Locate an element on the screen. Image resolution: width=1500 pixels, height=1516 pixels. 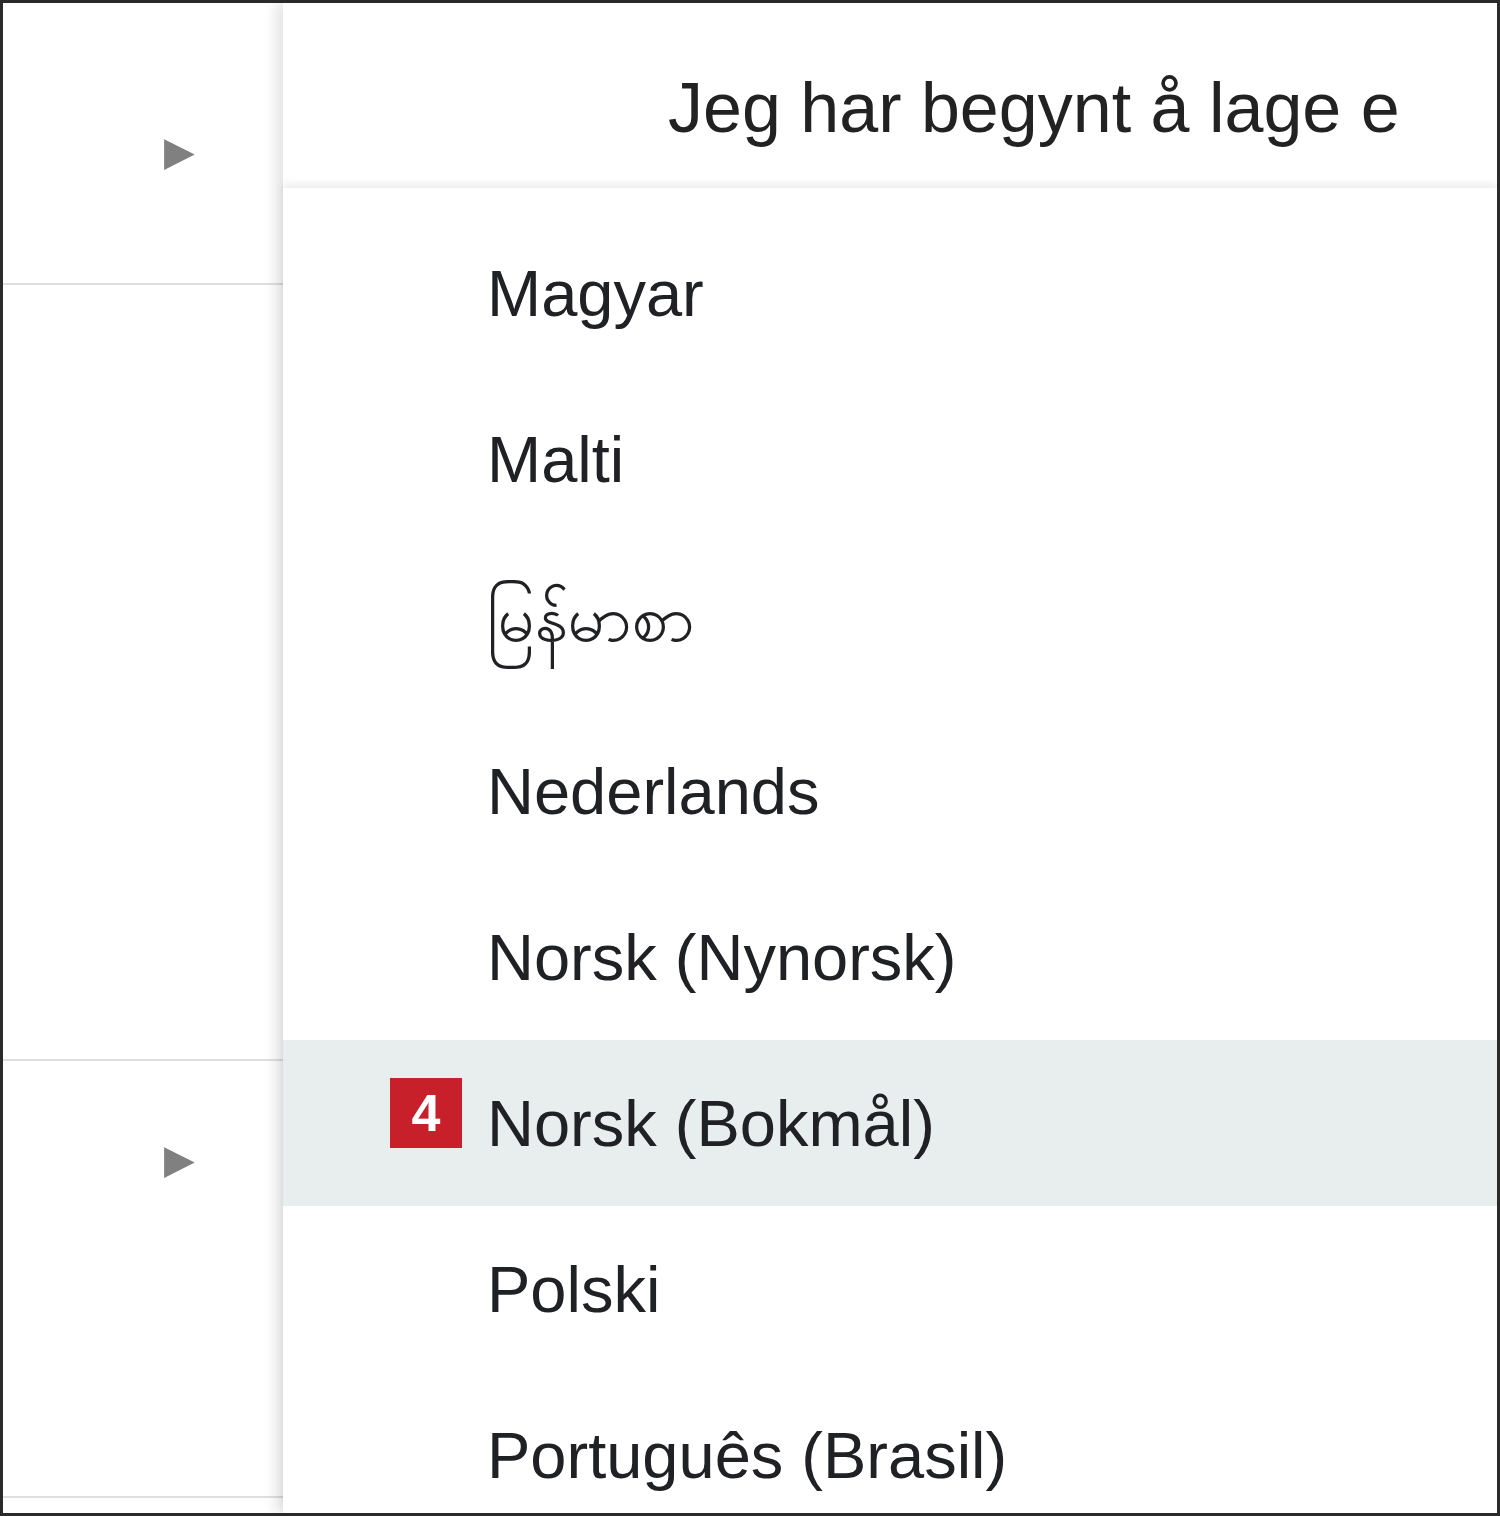
menu-item: 4 Norsk (Bokmål) is located at coordinates (890, 1123).